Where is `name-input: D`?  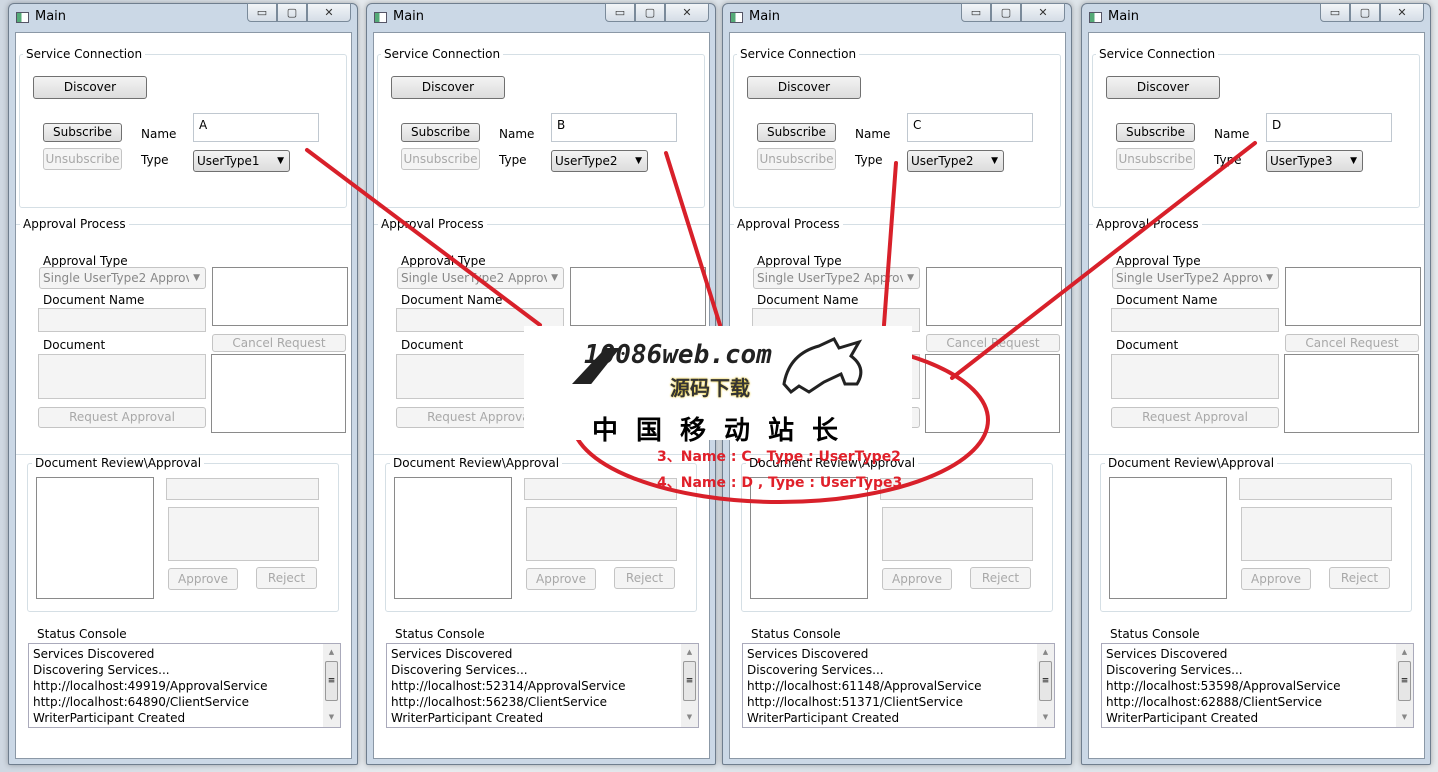 name-input: D is located at coordinates (1329, 127).